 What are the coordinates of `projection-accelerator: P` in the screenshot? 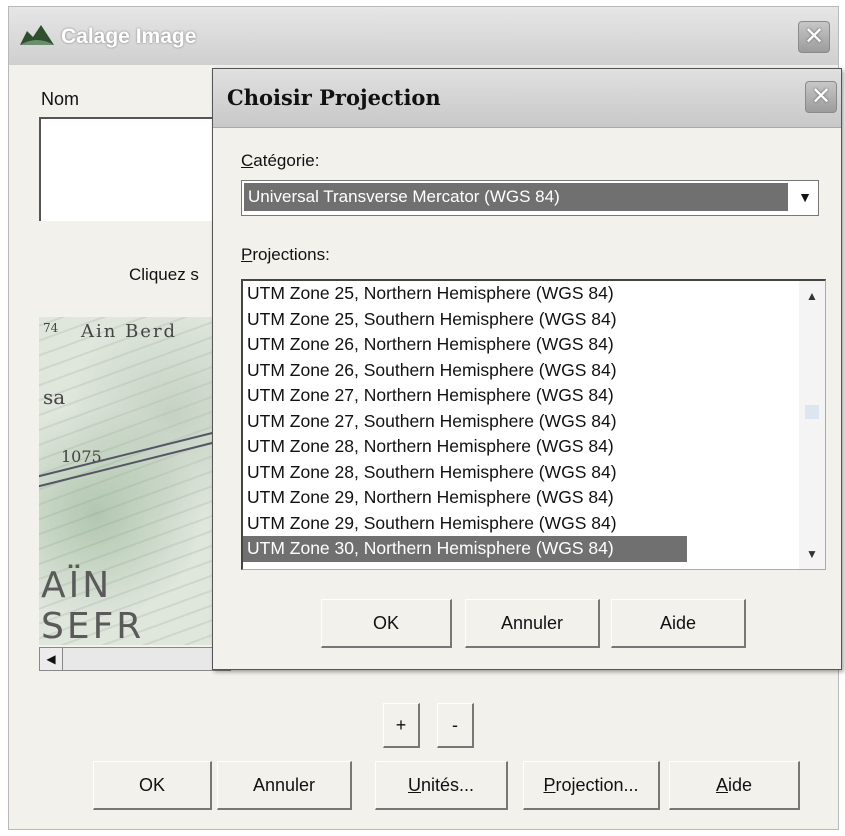 It's located at (549, 785).